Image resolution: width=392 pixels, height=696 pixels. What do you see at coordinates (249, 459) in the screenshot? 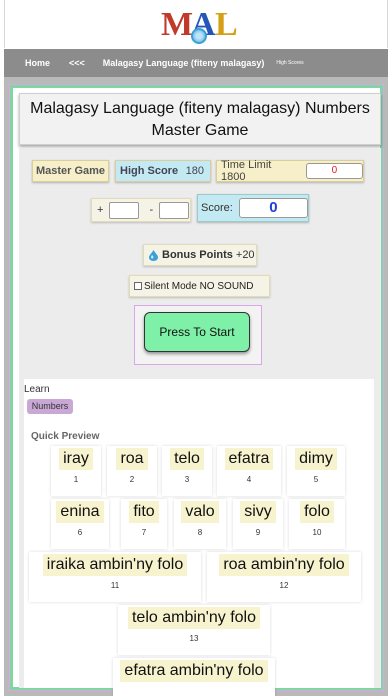
I see `card-word: efatra` at bounding box center [249, 459].